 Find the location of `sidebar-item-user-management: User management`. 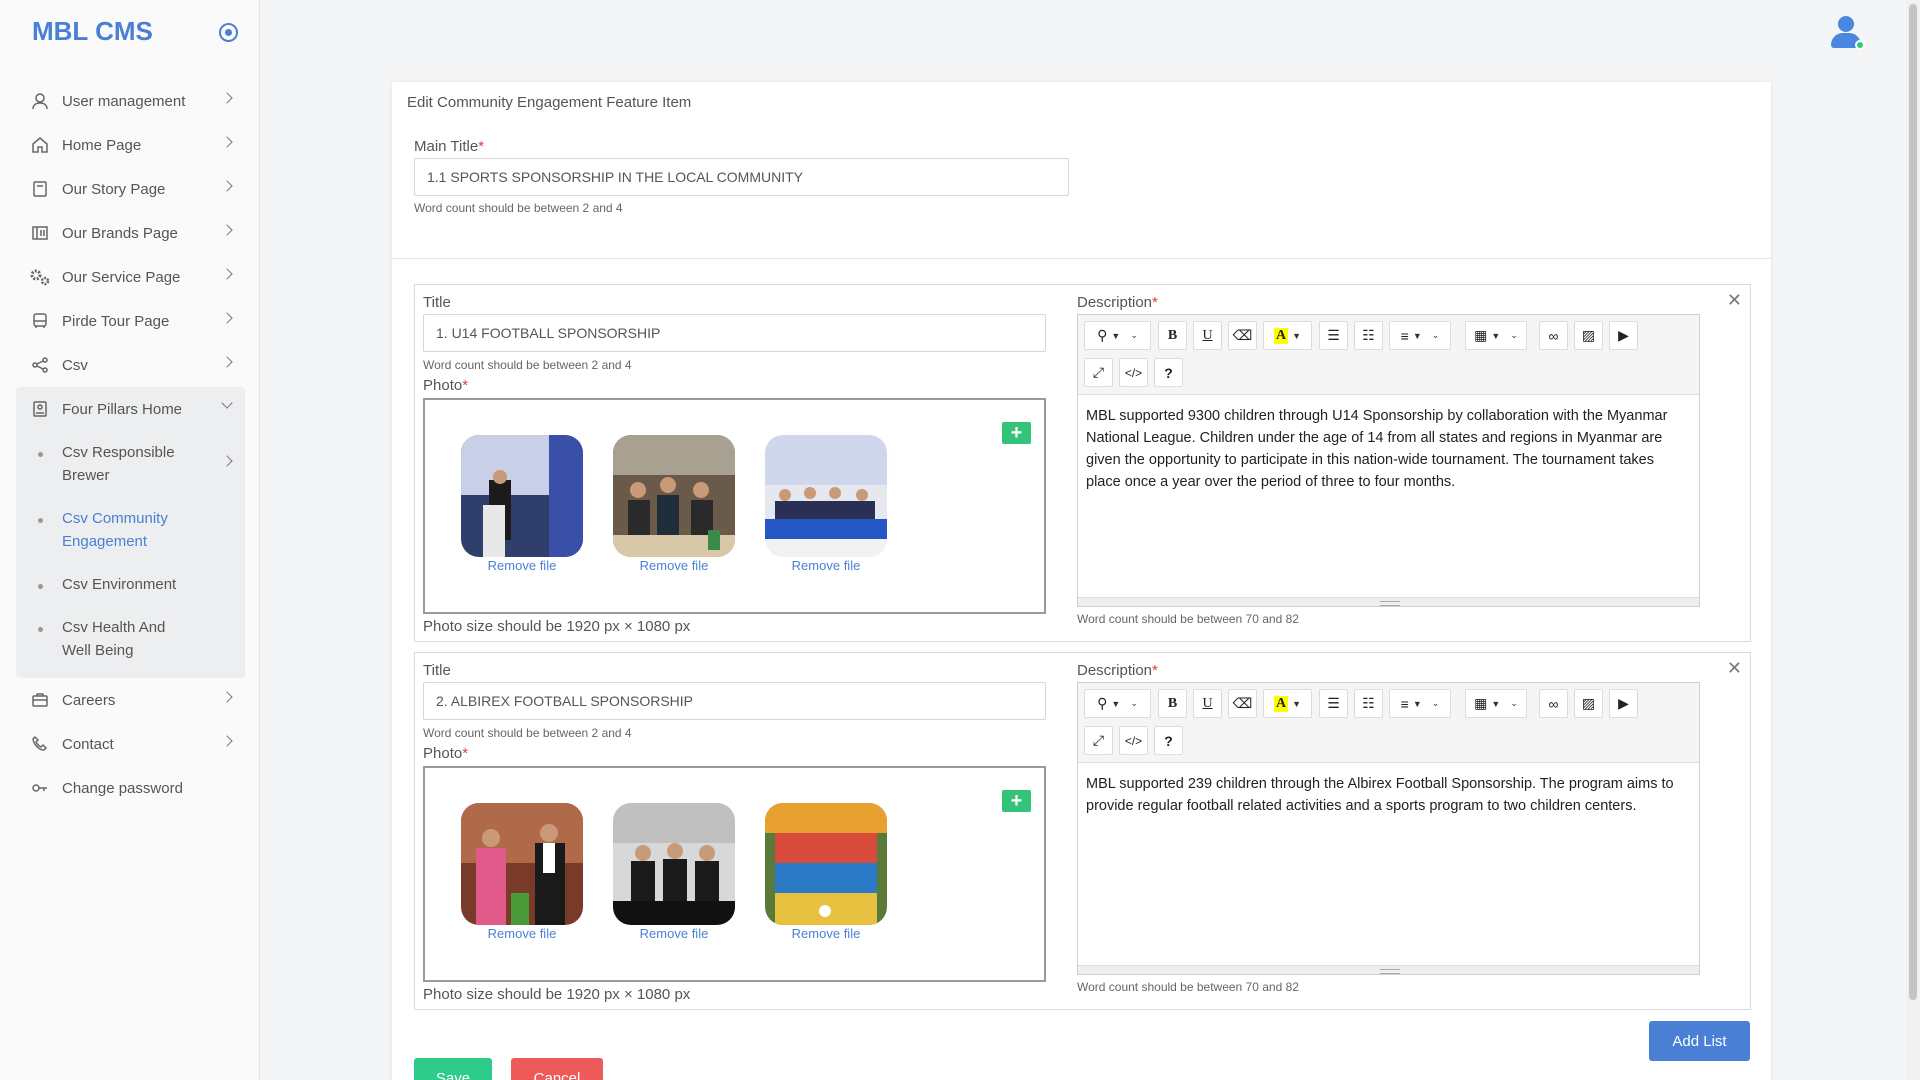

sidebar-item-user-management: User management is located at coordinates (130, 101).